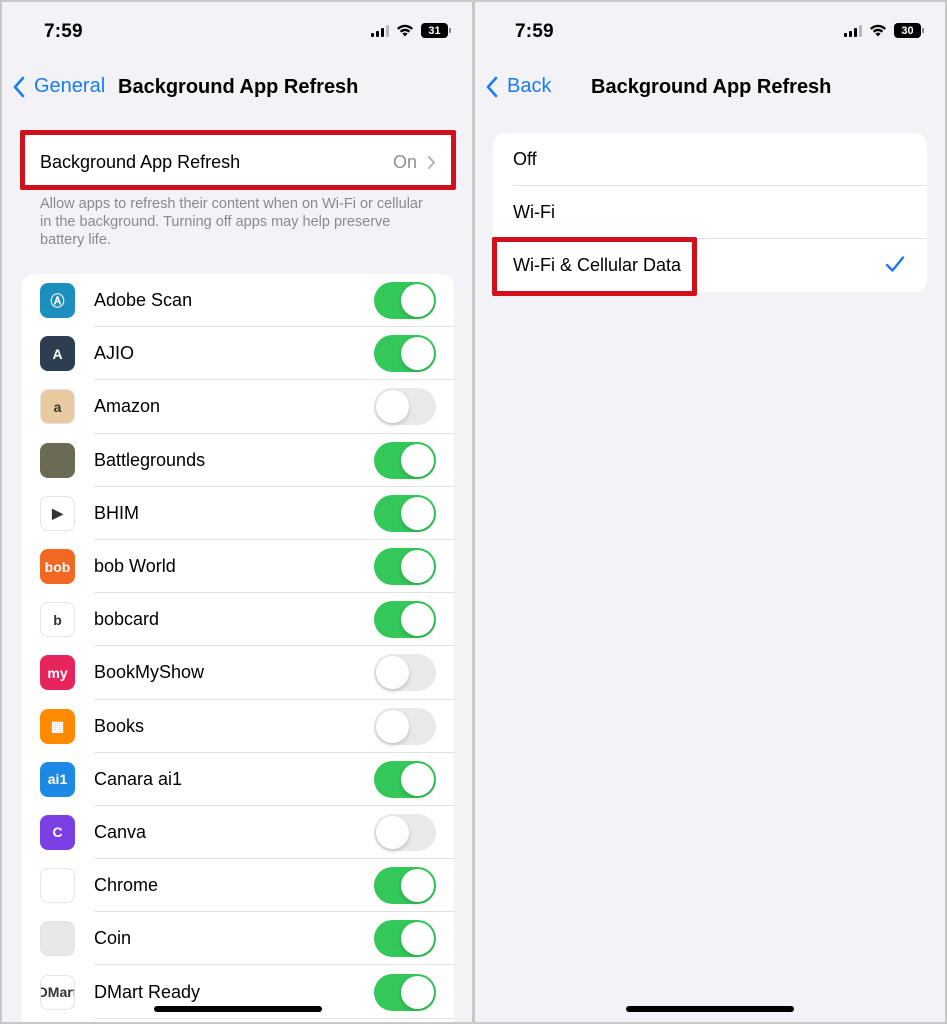 Image resolution: width=947 pixels, height=1024 pixels. Describe the element at coordinates (57, 301) in the screenshot. I see `app-icon: Ⓐ` at that location.